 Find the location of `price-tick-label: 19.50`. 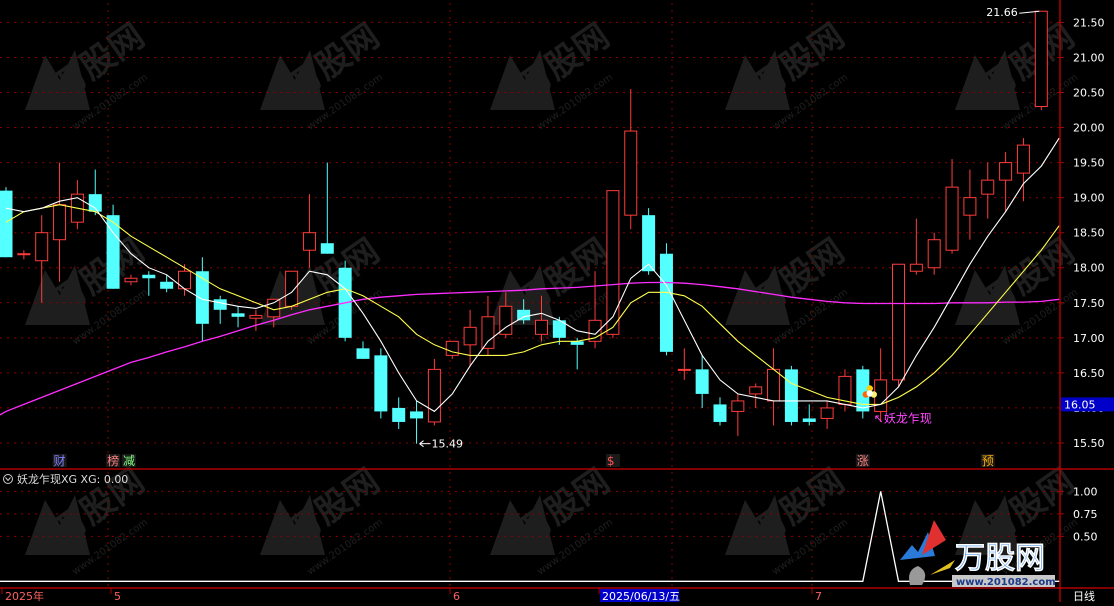

price-tick-label: 19.50 is located at coordinates (1089, 163).